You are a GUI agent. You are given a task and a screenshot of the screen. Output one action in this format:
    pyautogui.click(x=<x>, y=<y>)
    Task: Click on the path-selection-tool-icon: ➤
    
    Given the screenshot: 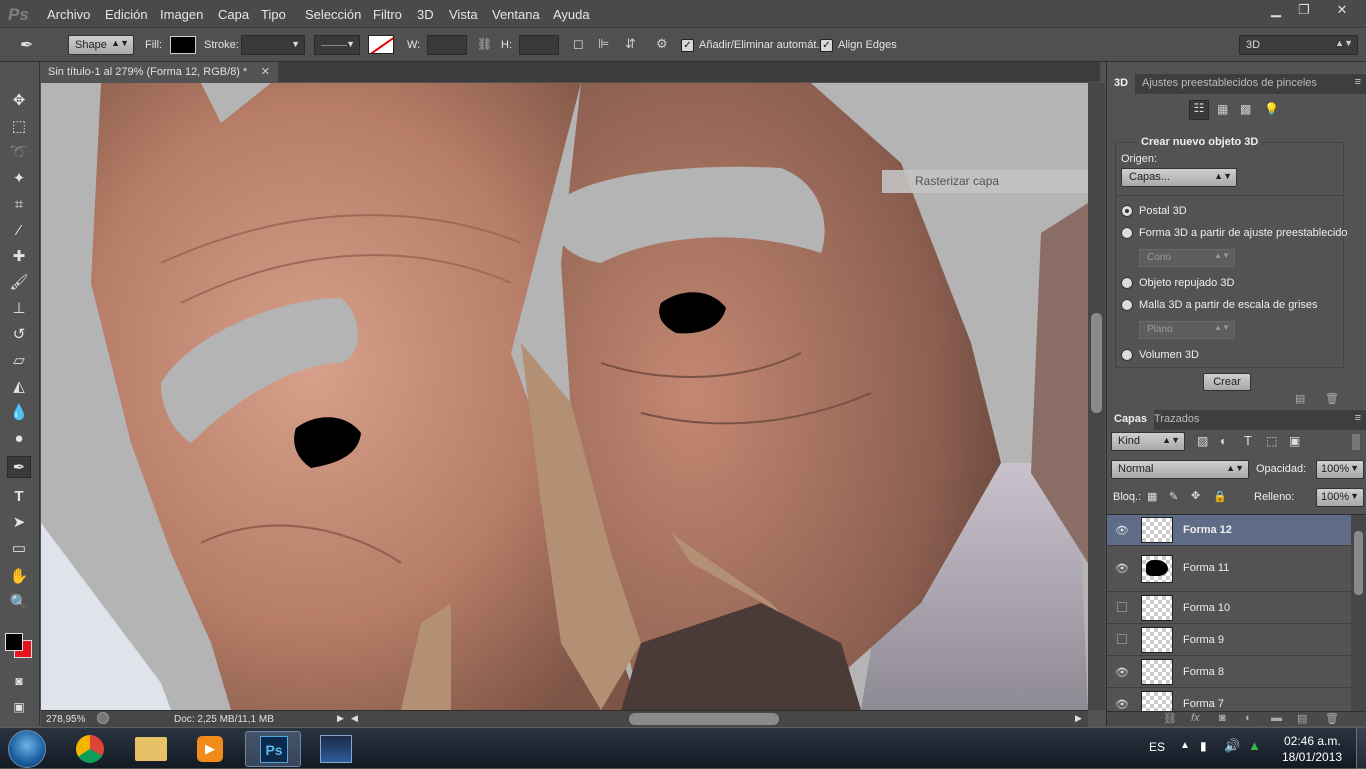 What is the action you would take?
    pyautogui.click(x=19, y=523)
    